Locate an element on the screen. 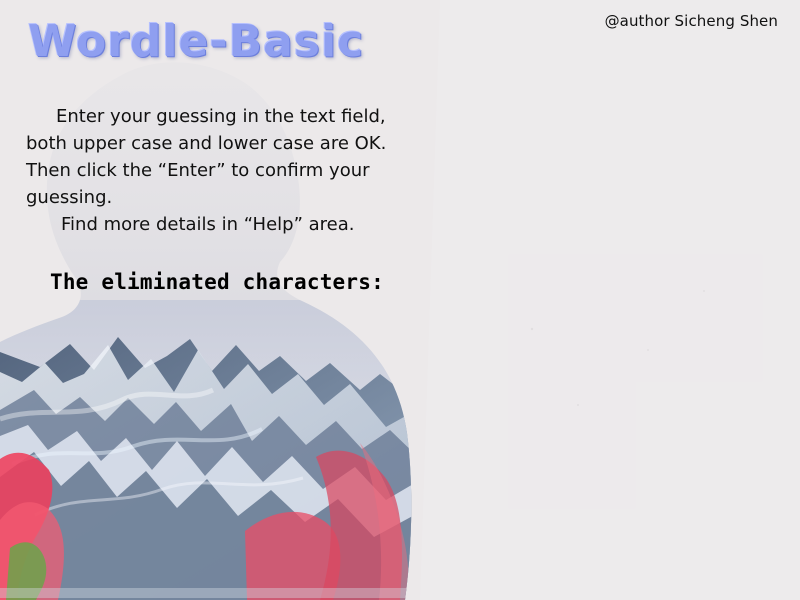 This screenshot has width=800, height=600. eliminated-characters-label: The eliminated characters: is located at coordinates (217, 282).